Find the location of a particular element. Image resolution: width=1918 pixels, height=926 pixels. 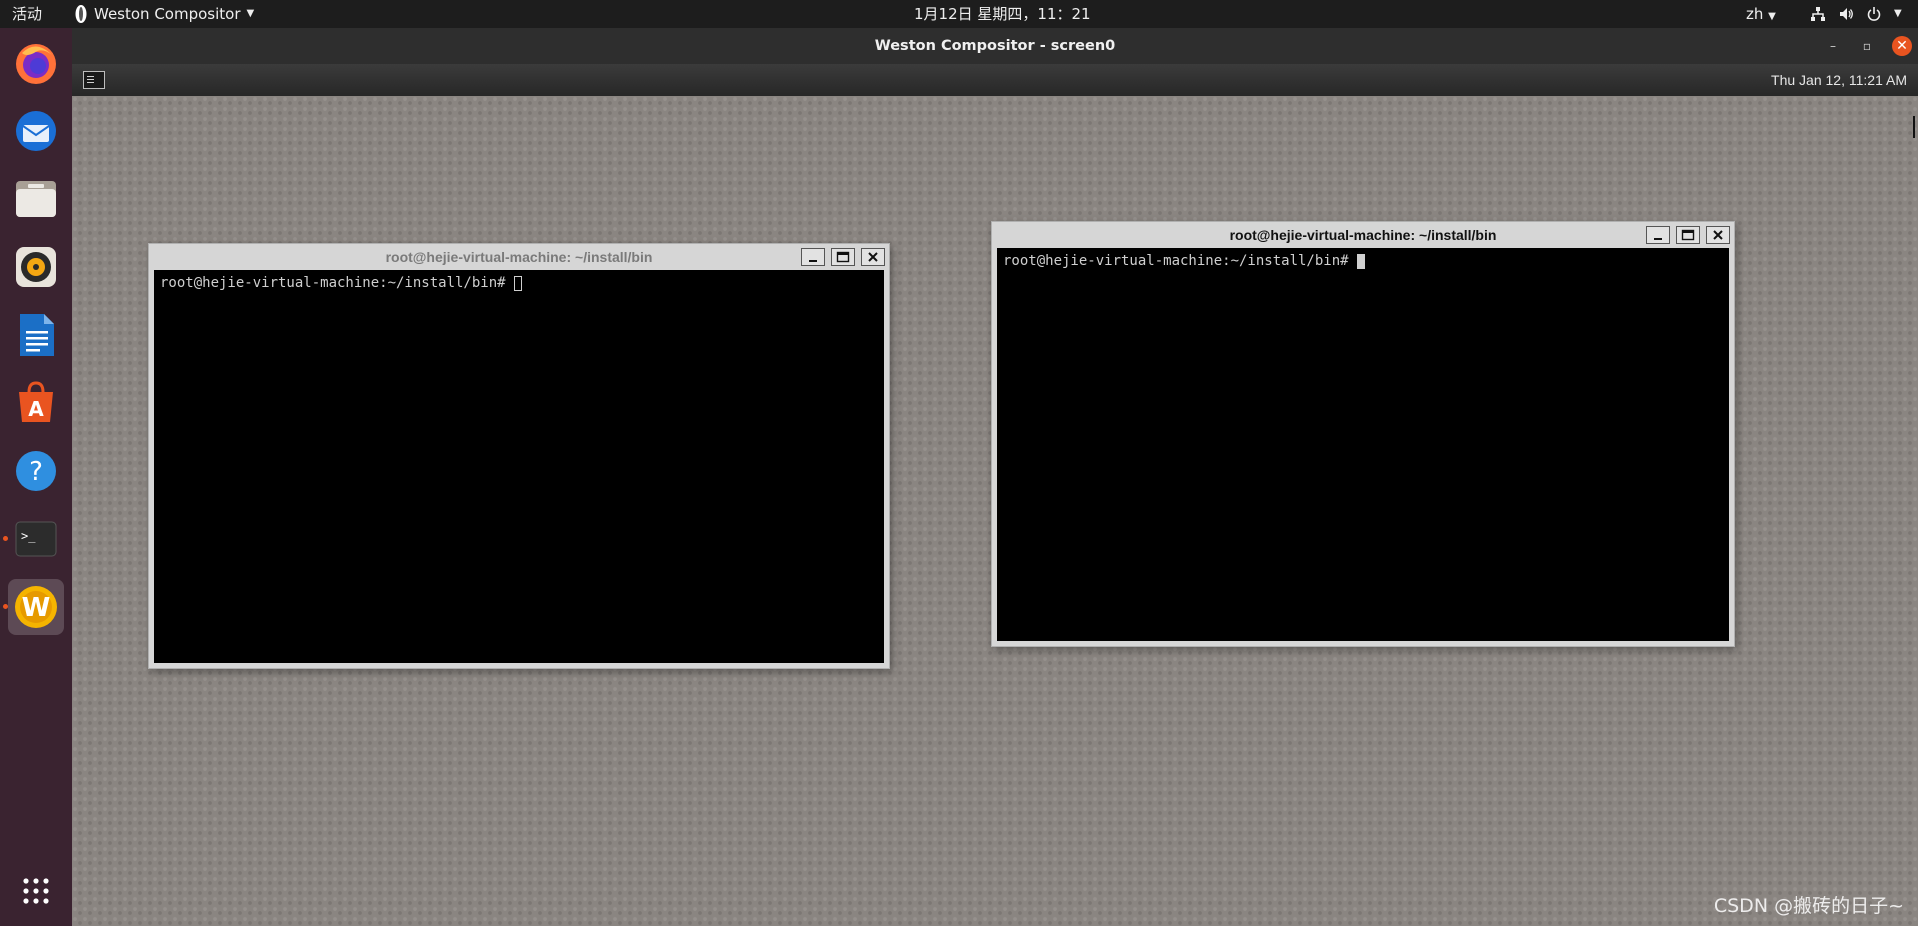

activities-button: 活动 is located at coordinates (27, 14).